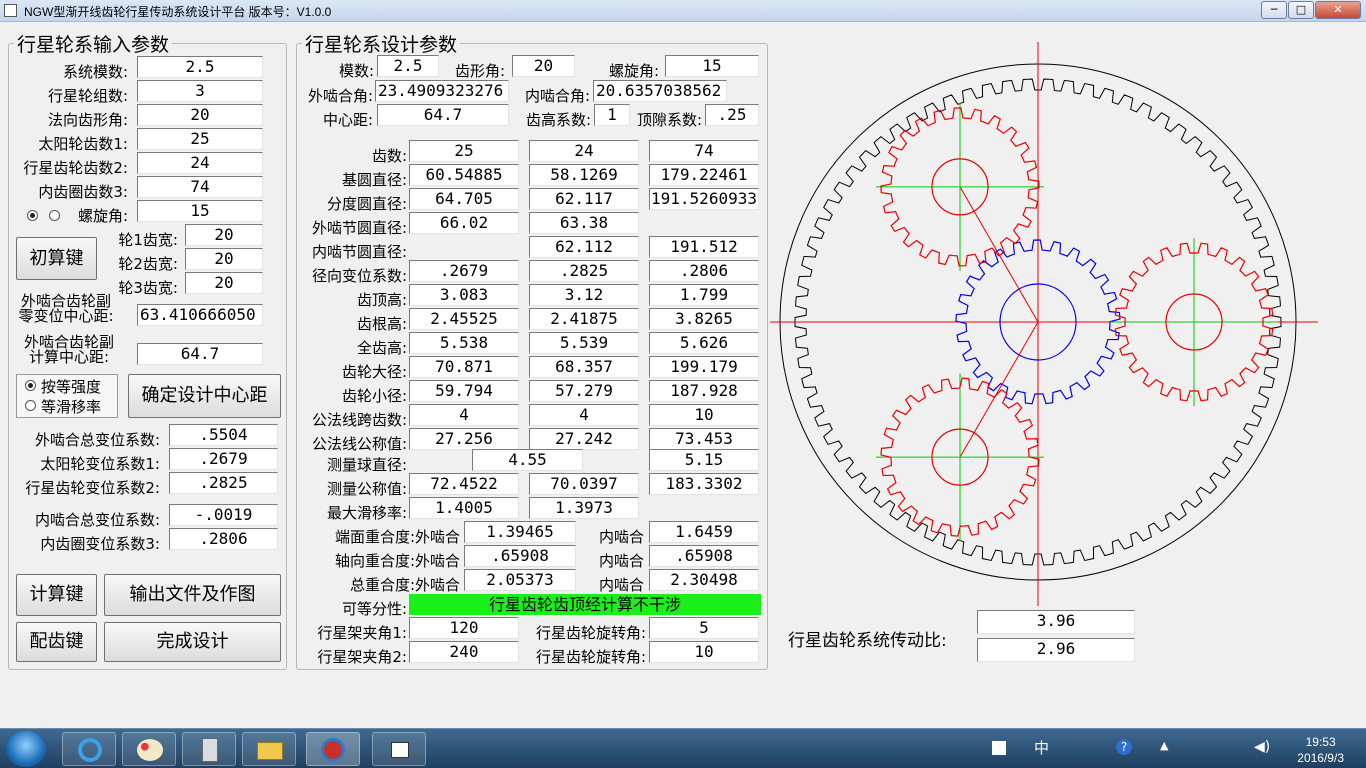 This screenshot has height=768, width=1366. I want to click on total-contact-int: 2.30498, so click(704, 580).